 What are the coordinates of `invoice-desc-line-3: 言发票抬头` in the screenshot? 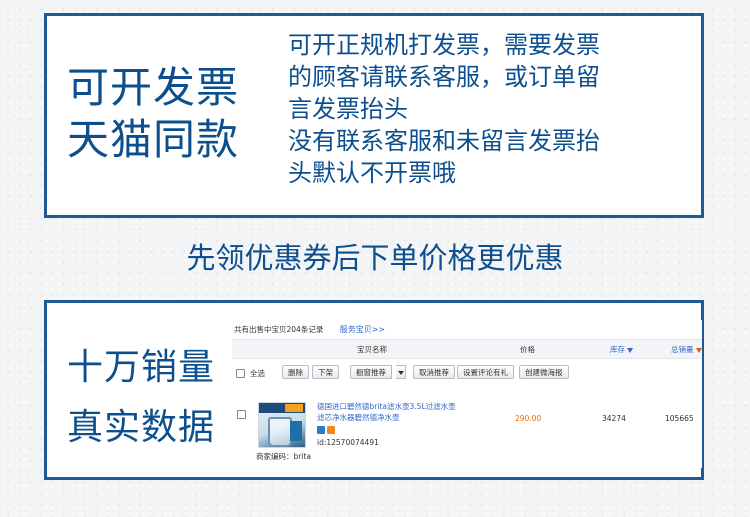 It's located at (348, 109).